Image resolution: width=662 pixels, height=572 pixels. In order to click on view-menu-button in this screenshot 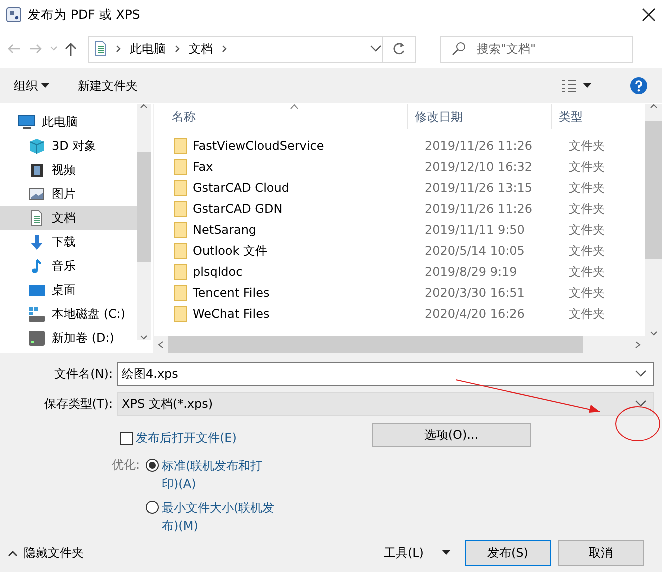, I will do `click(576, 85)`.